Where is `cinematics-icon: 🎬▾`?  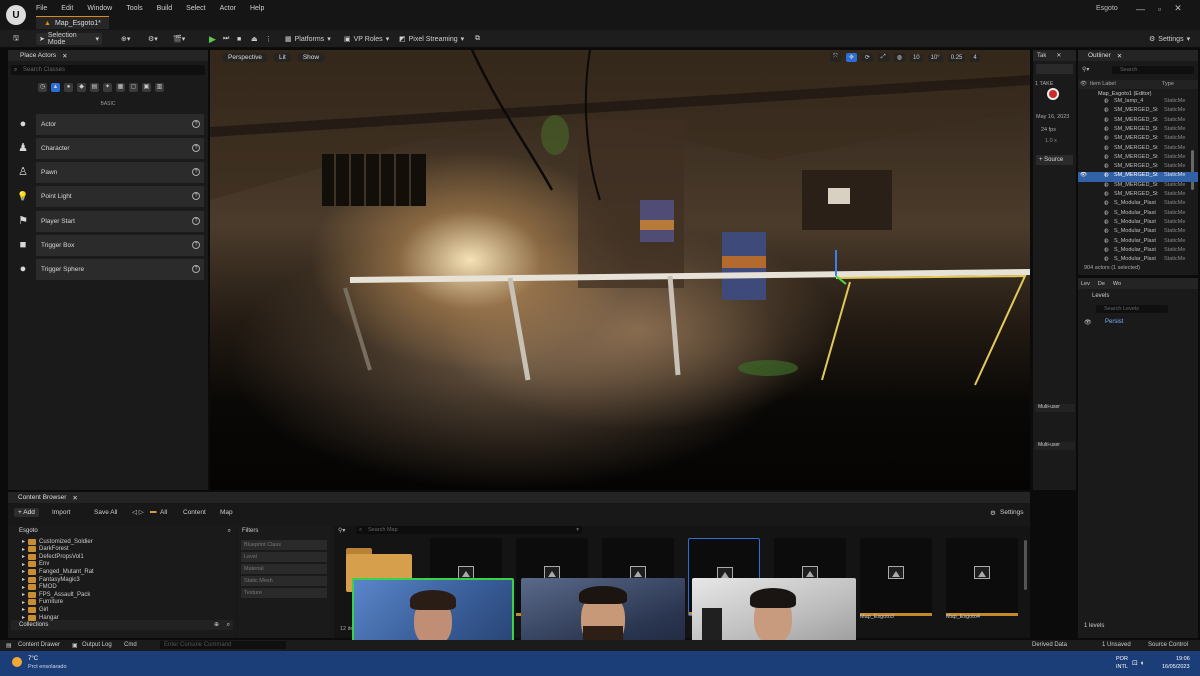 cinematics-icon: 🎬▾ is located at coordinates (179, 39).